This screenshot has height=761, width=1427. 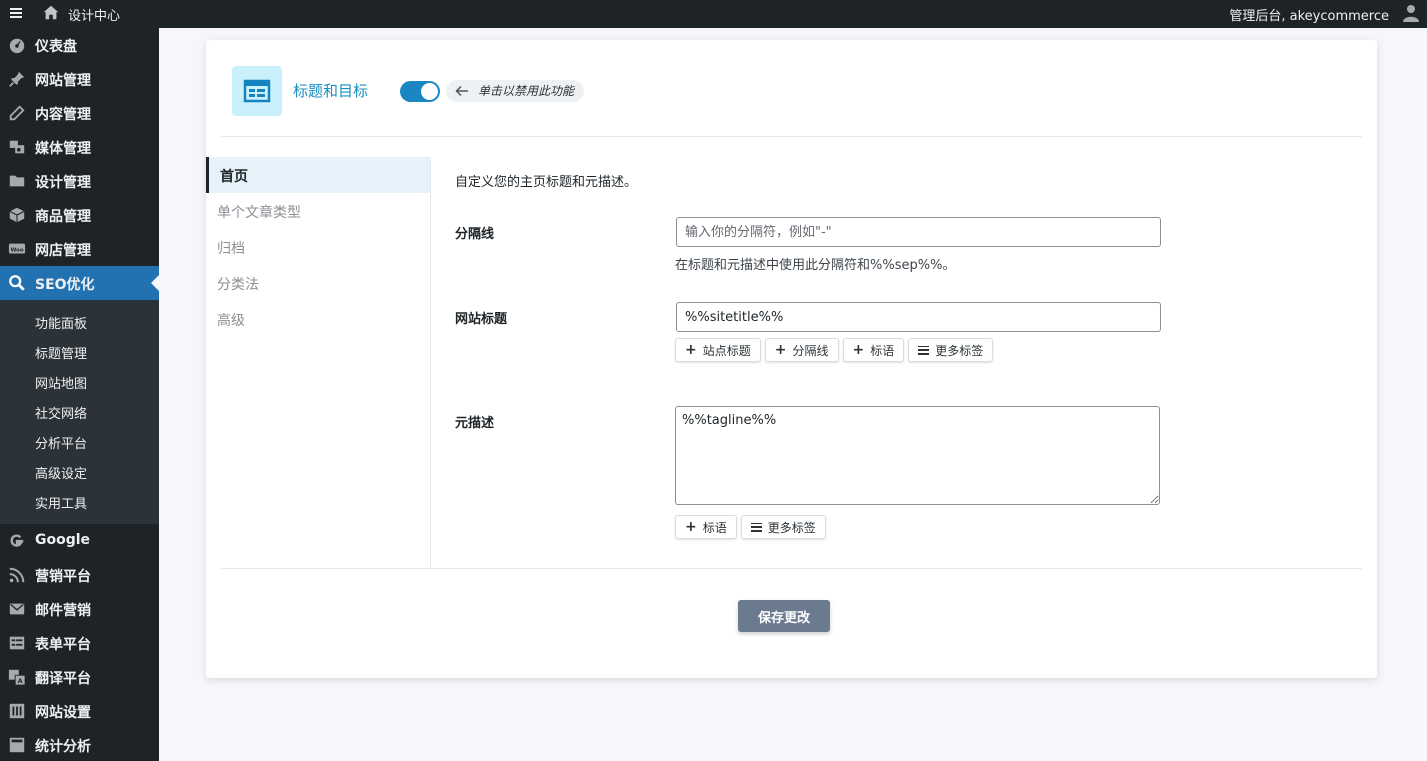 I want to click on tab-single-post-types: 单个文章类型, so click(x=318, y=211).